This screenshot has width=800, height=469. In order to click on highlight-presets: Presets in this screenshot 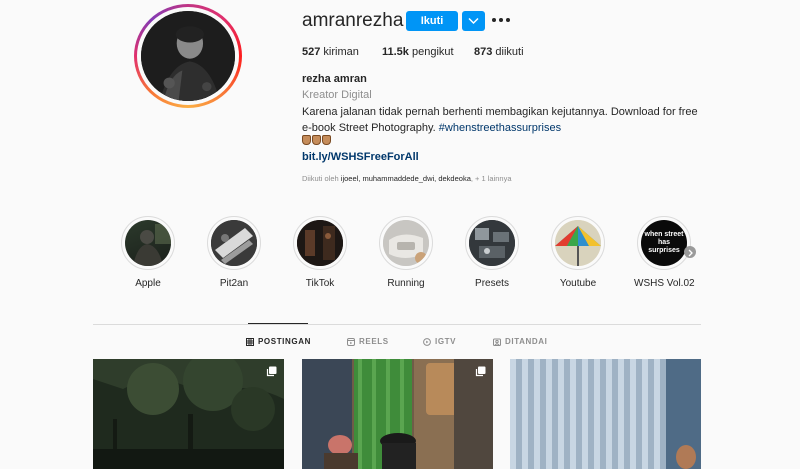, I will do `click(492, 252)`.